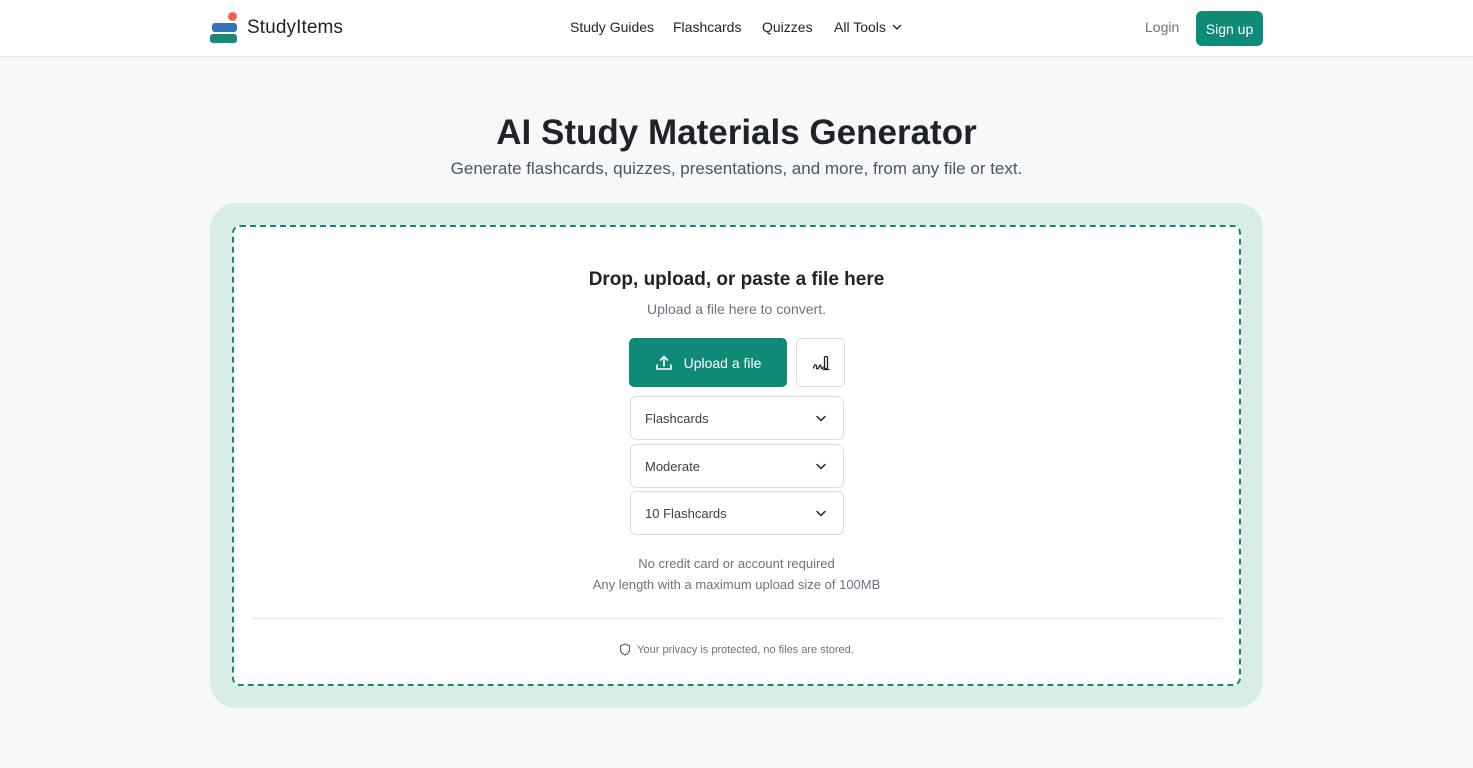 This screenshot has width=1473, height=768. Describe the element at coordinates (612, 27) in the screenshot. I see `nav-study-guides: Study Guides` at that location.